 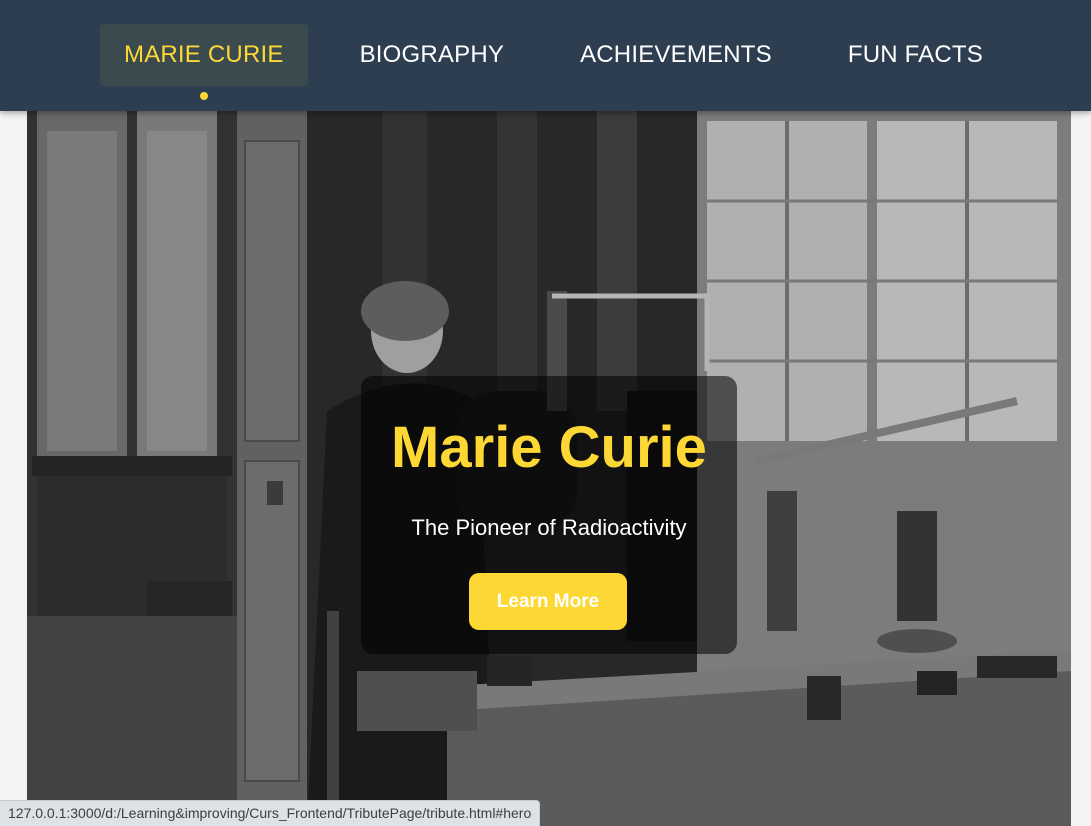 I want to click on nav-item-biography: BIOGRAPHY, so click(x=432, y=55).